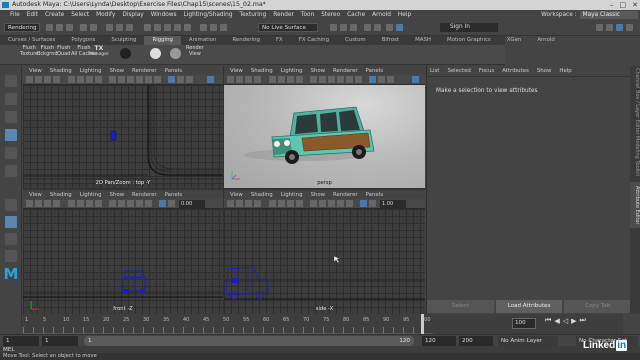  Describe the element at coordinates (35, 195) in the screenshot. I see `front-menu-view: View` at that location.